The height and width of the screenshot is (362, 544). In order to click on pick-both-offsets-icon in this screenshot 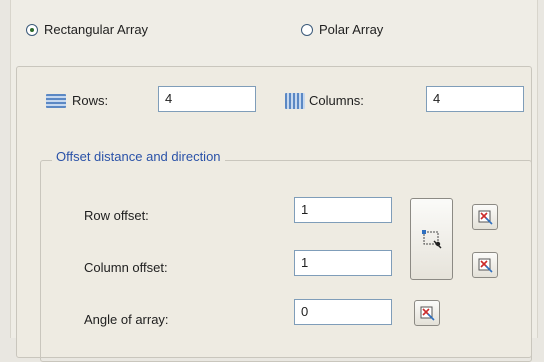, I will do `click(431, 239)`.